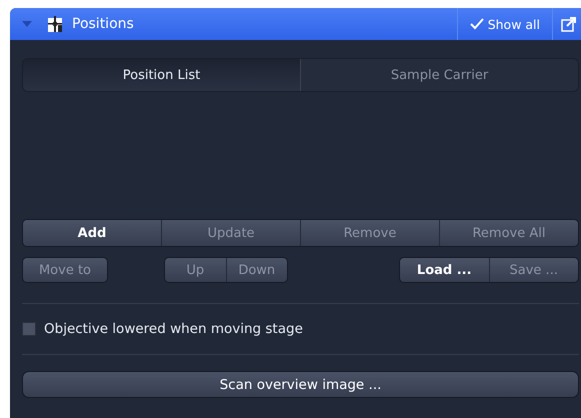 This screenshot has width=581, height=418. What do you see at coordinates (569, 24) in the screenshot?
I see `external-window-icon` at bounding box center [569, 24].